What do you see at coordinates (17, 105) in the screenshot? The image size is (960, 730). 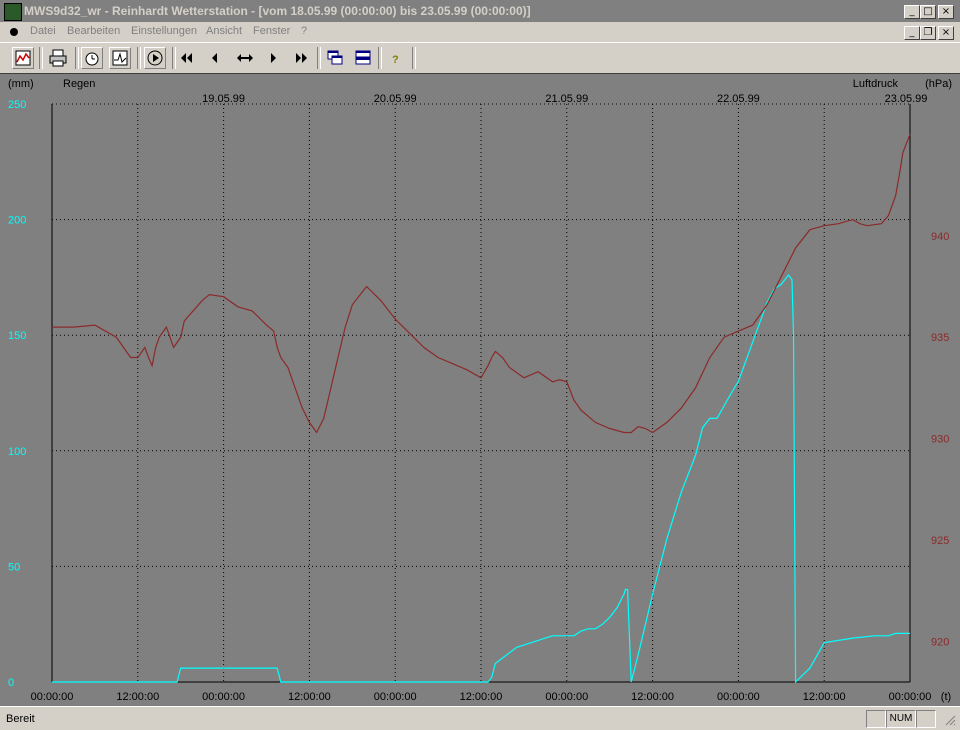 I see `left-tick-label: 250` at bounding box center [17, 105].